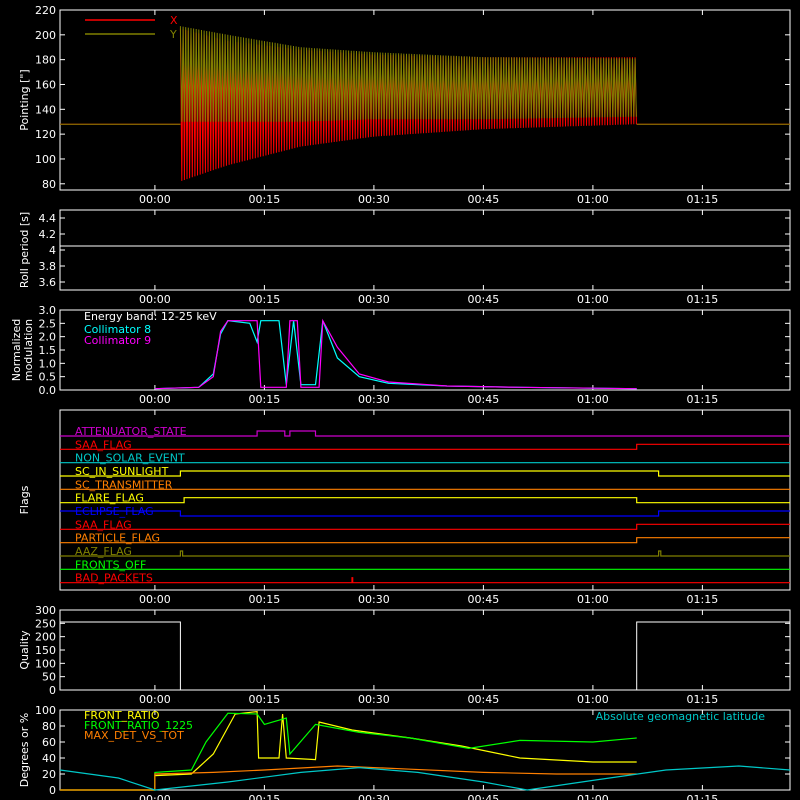 Image resolution: width=800 pixels, height=800 pixels. Describe the element at coordinates (134, 735) in the screenshot. I see `legend-label: MAX_DET_VS_TOT` at that location.